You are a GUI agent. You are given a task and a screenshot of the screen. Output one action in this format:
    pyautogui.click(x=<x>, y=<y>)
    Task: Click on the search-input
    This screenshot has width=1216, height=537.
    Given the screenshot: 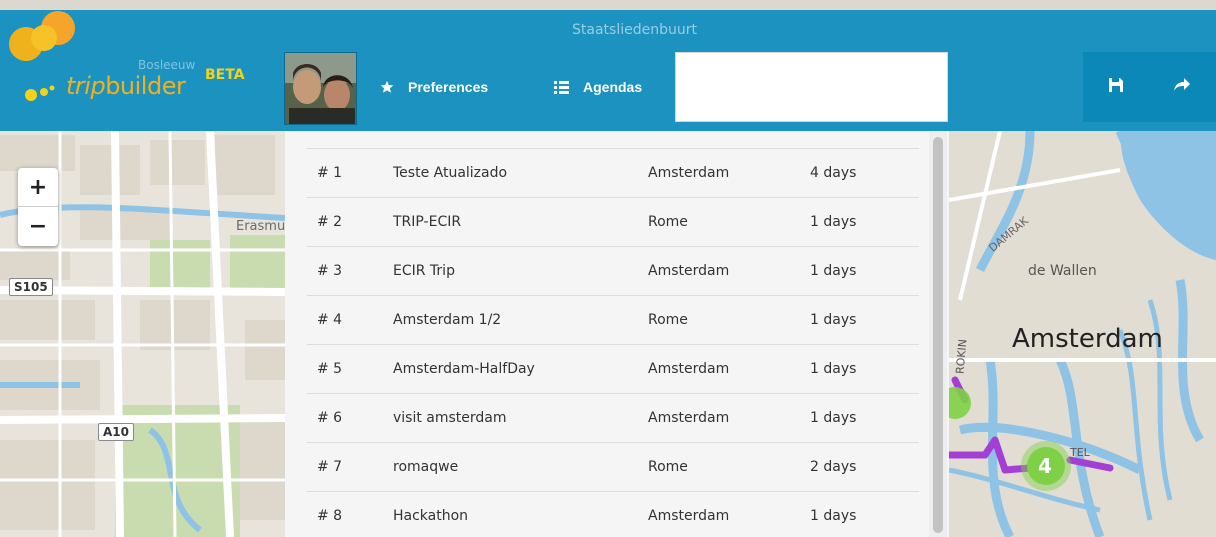 What is the action you would take?
    pyautogui.click(x=811, y=87)
    